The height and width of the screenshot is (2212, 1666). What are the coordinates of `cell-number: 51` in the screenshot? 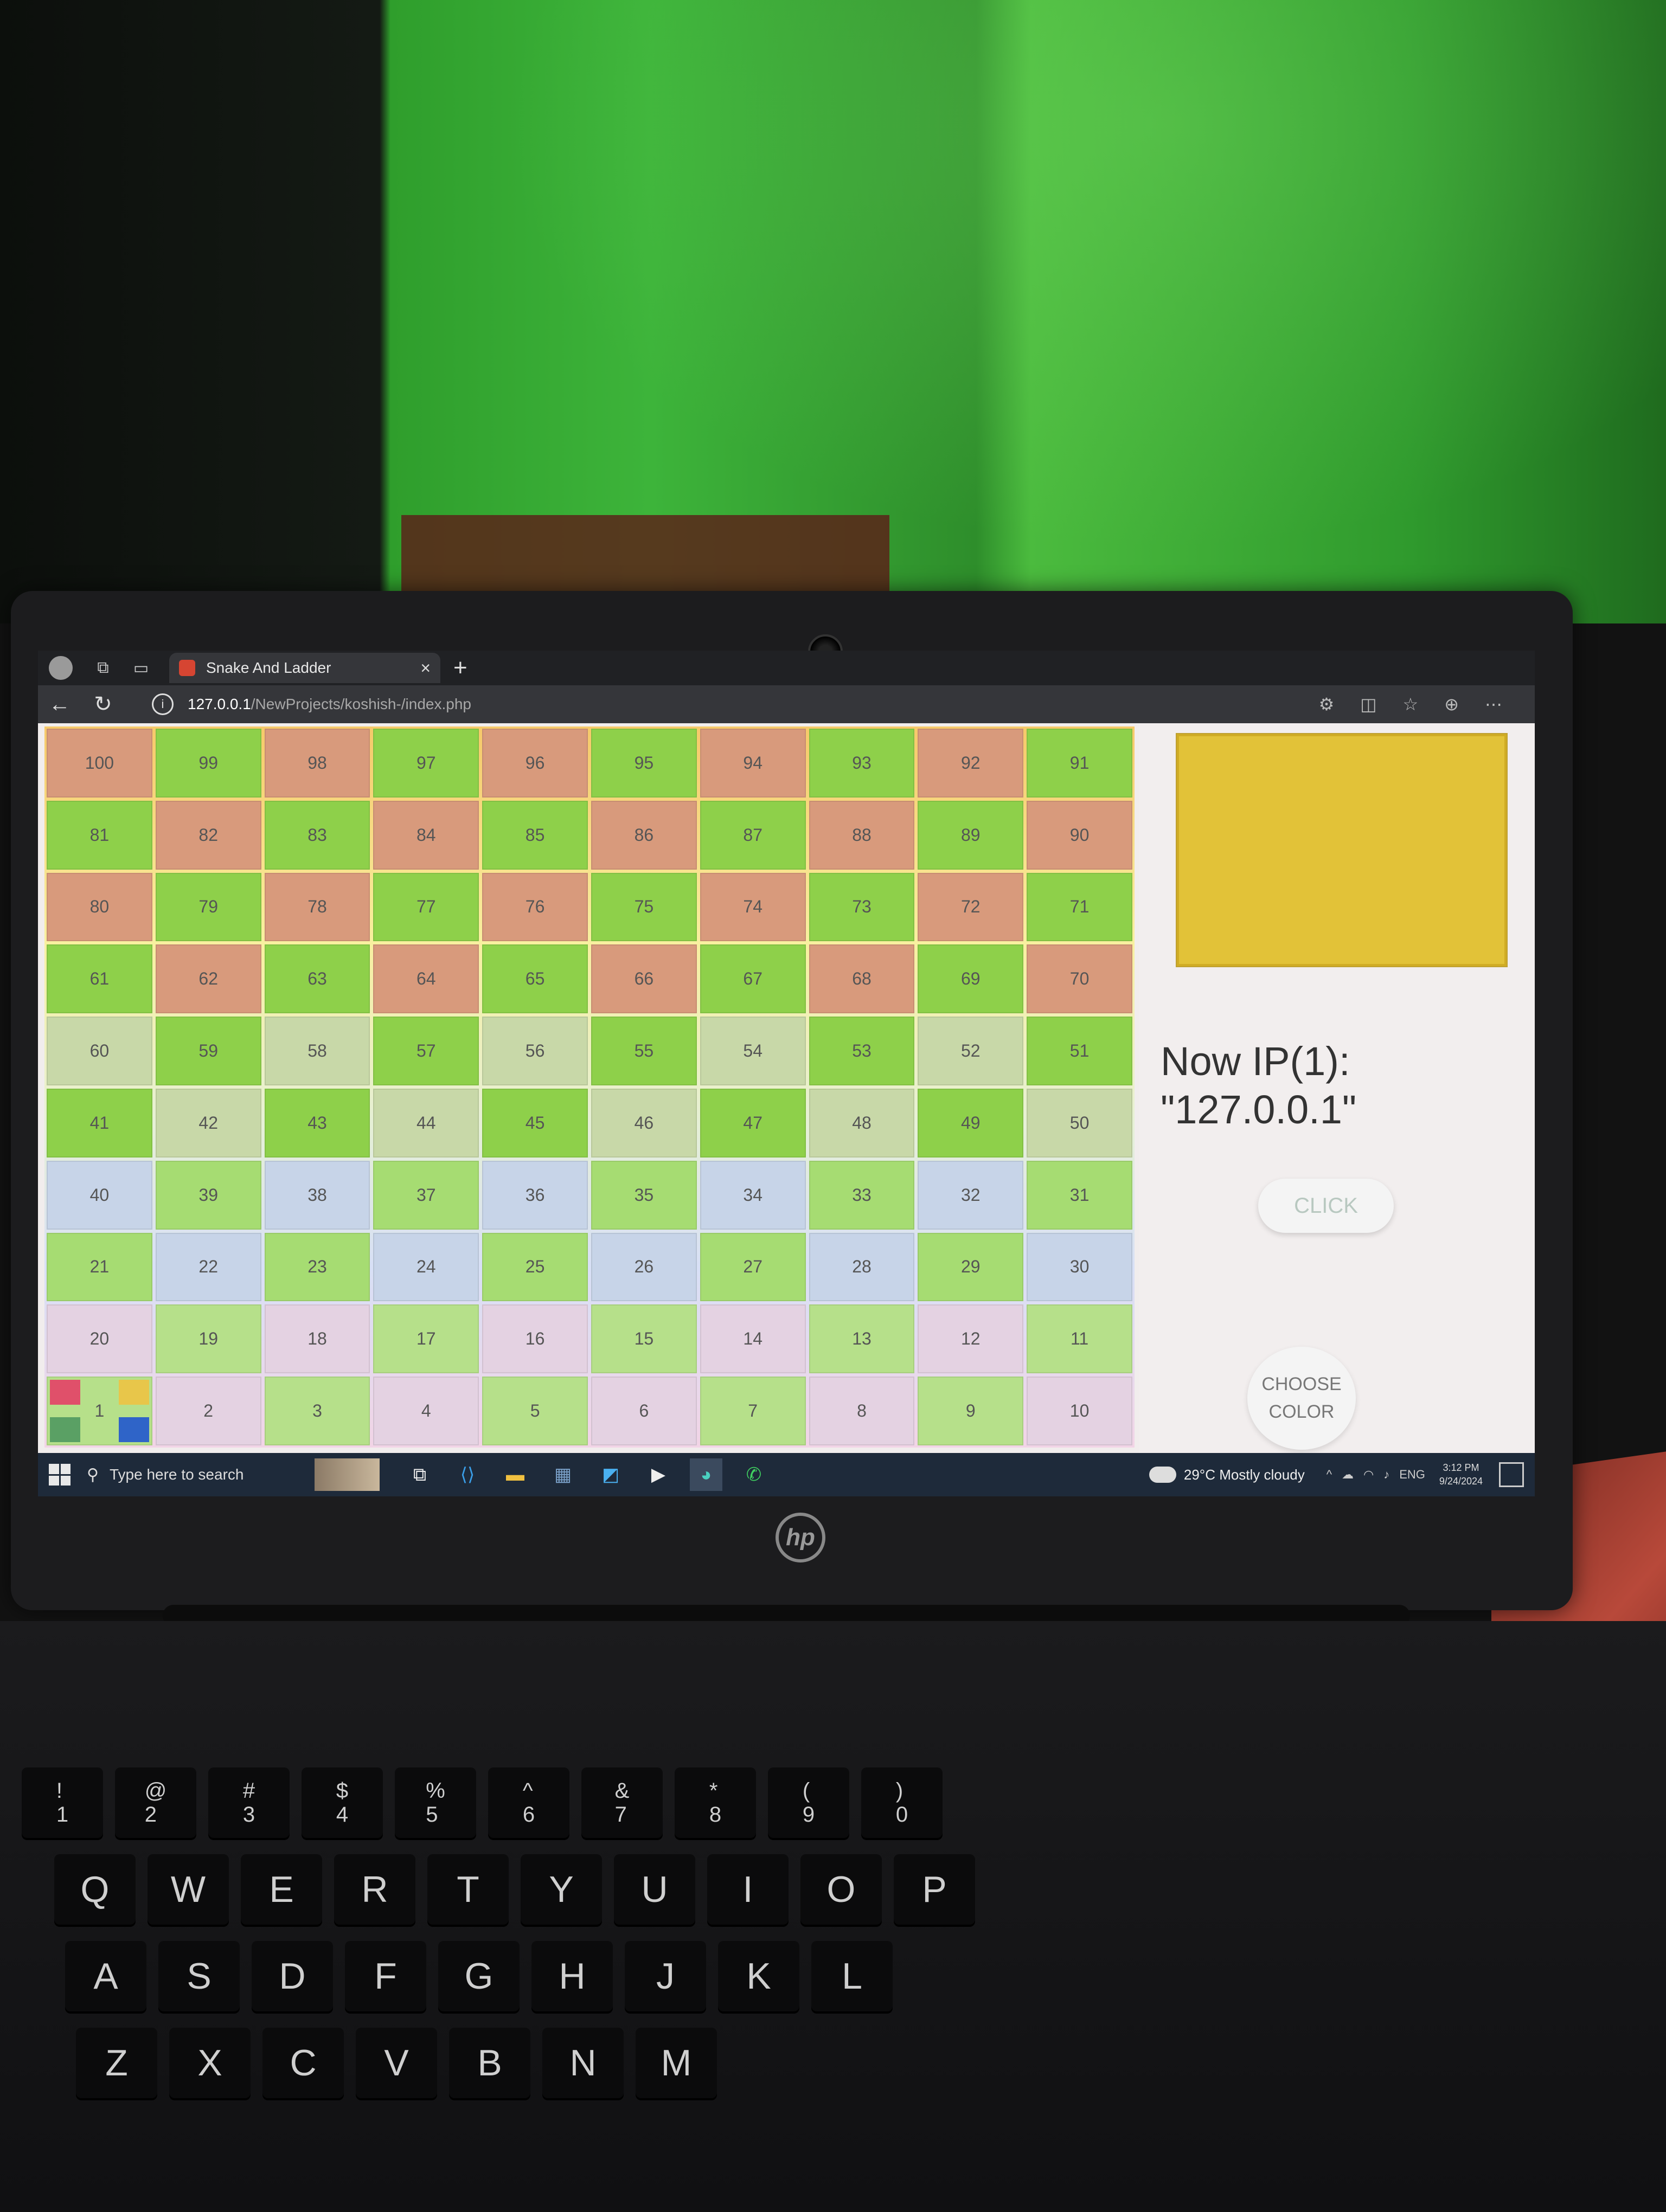 It's located at (1079, 1051).